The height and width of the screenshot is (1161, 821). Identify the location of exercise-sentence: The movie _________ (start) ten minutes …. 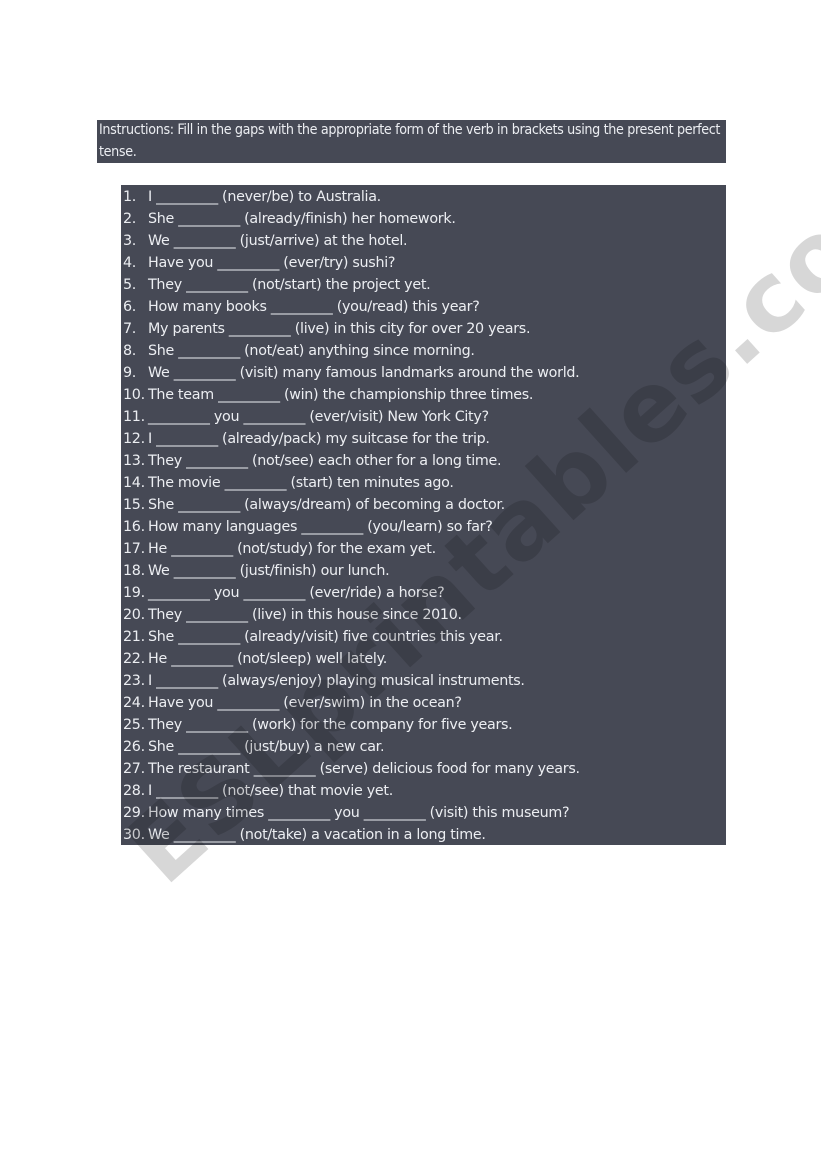
(301, 483).